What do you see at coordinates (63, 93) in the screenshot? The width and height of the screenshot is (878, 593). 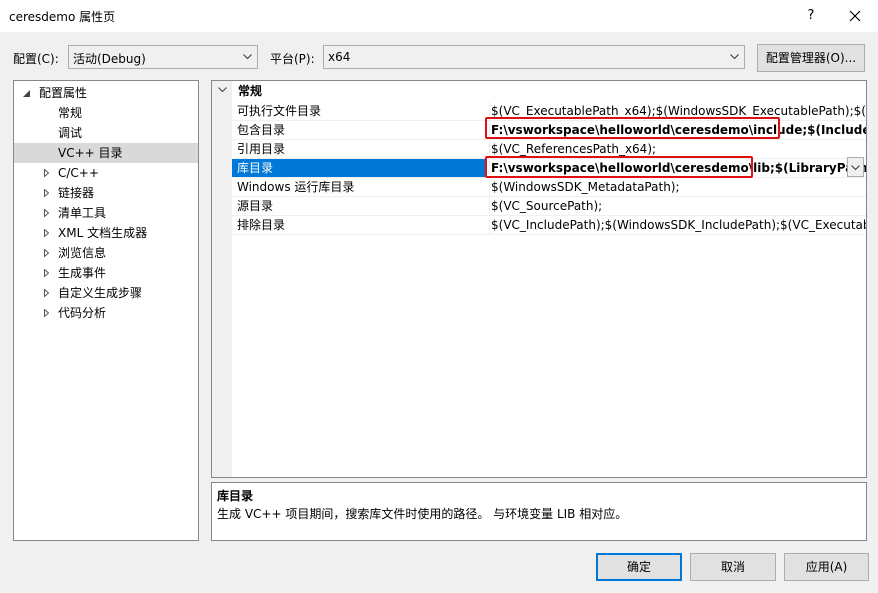 I see `tree-root-label: 配置属性` at bounding box center [63, 93].